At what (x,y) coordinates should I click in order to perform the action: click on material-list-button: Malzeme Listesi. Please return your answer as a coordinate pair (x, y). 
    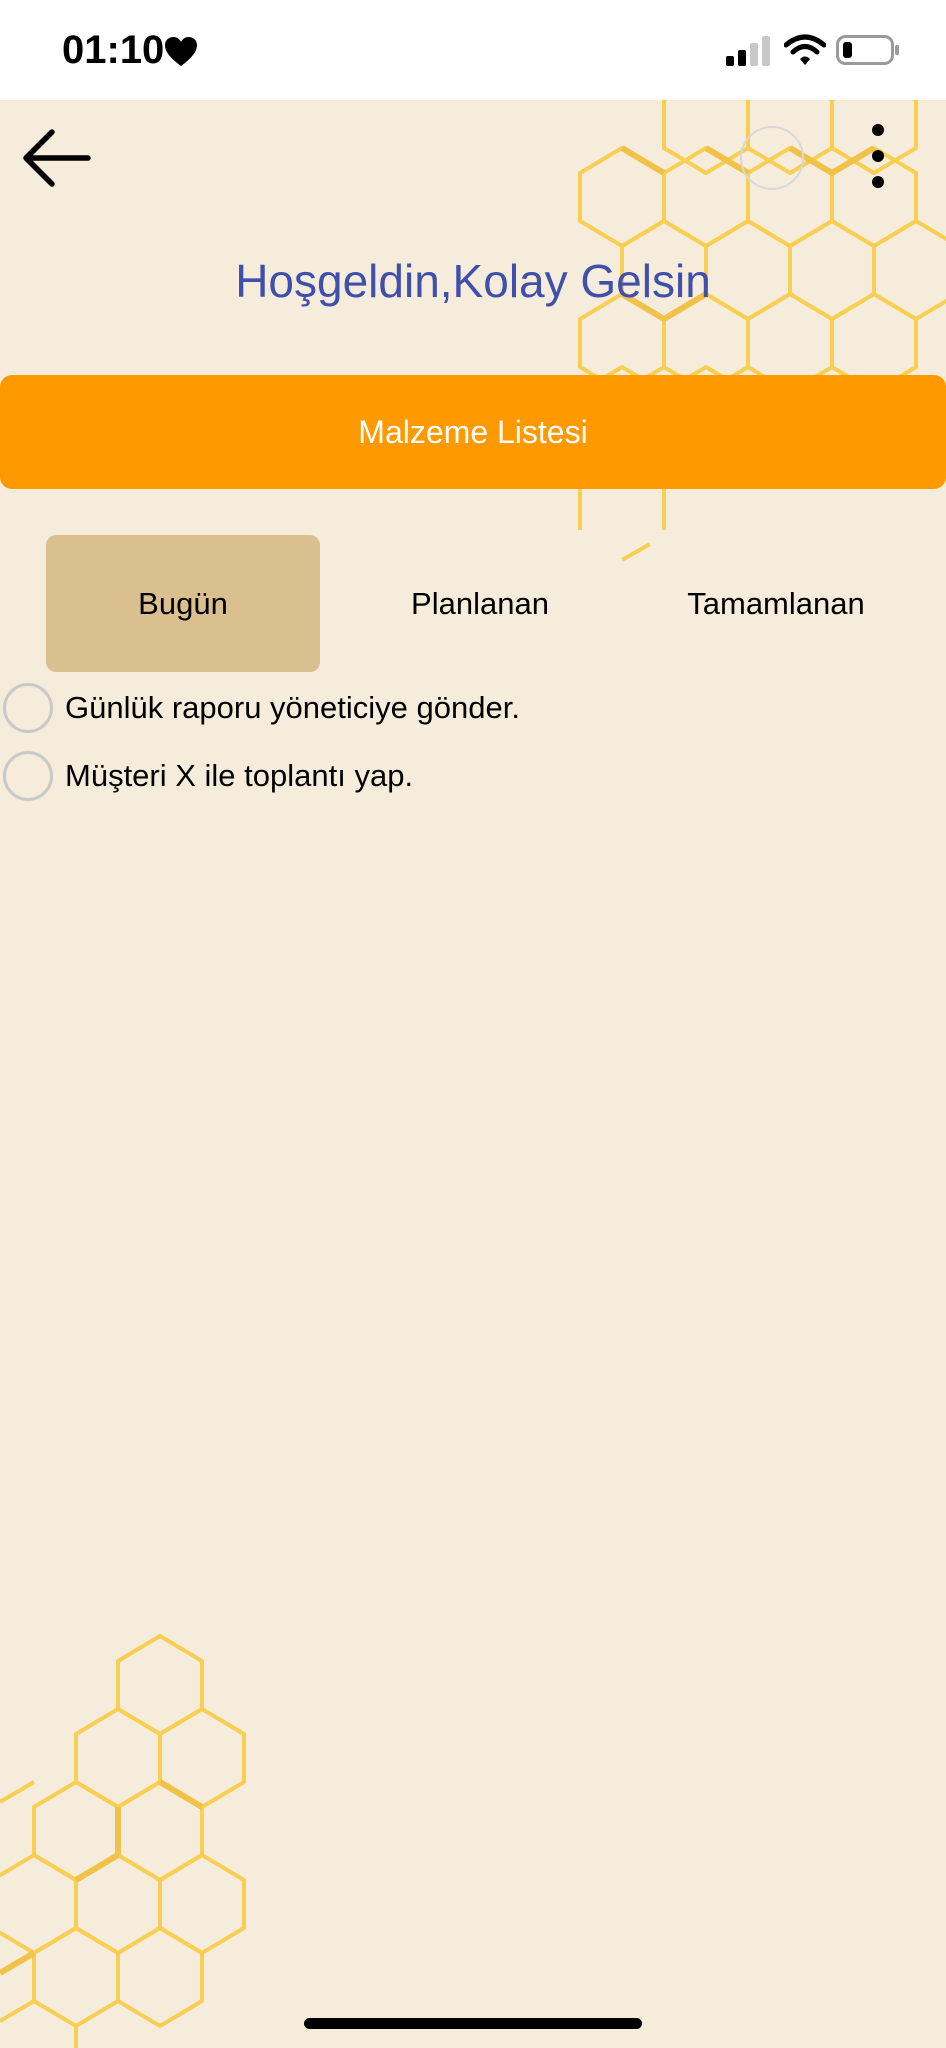
    Looking at the image, I should click on (473, 432).